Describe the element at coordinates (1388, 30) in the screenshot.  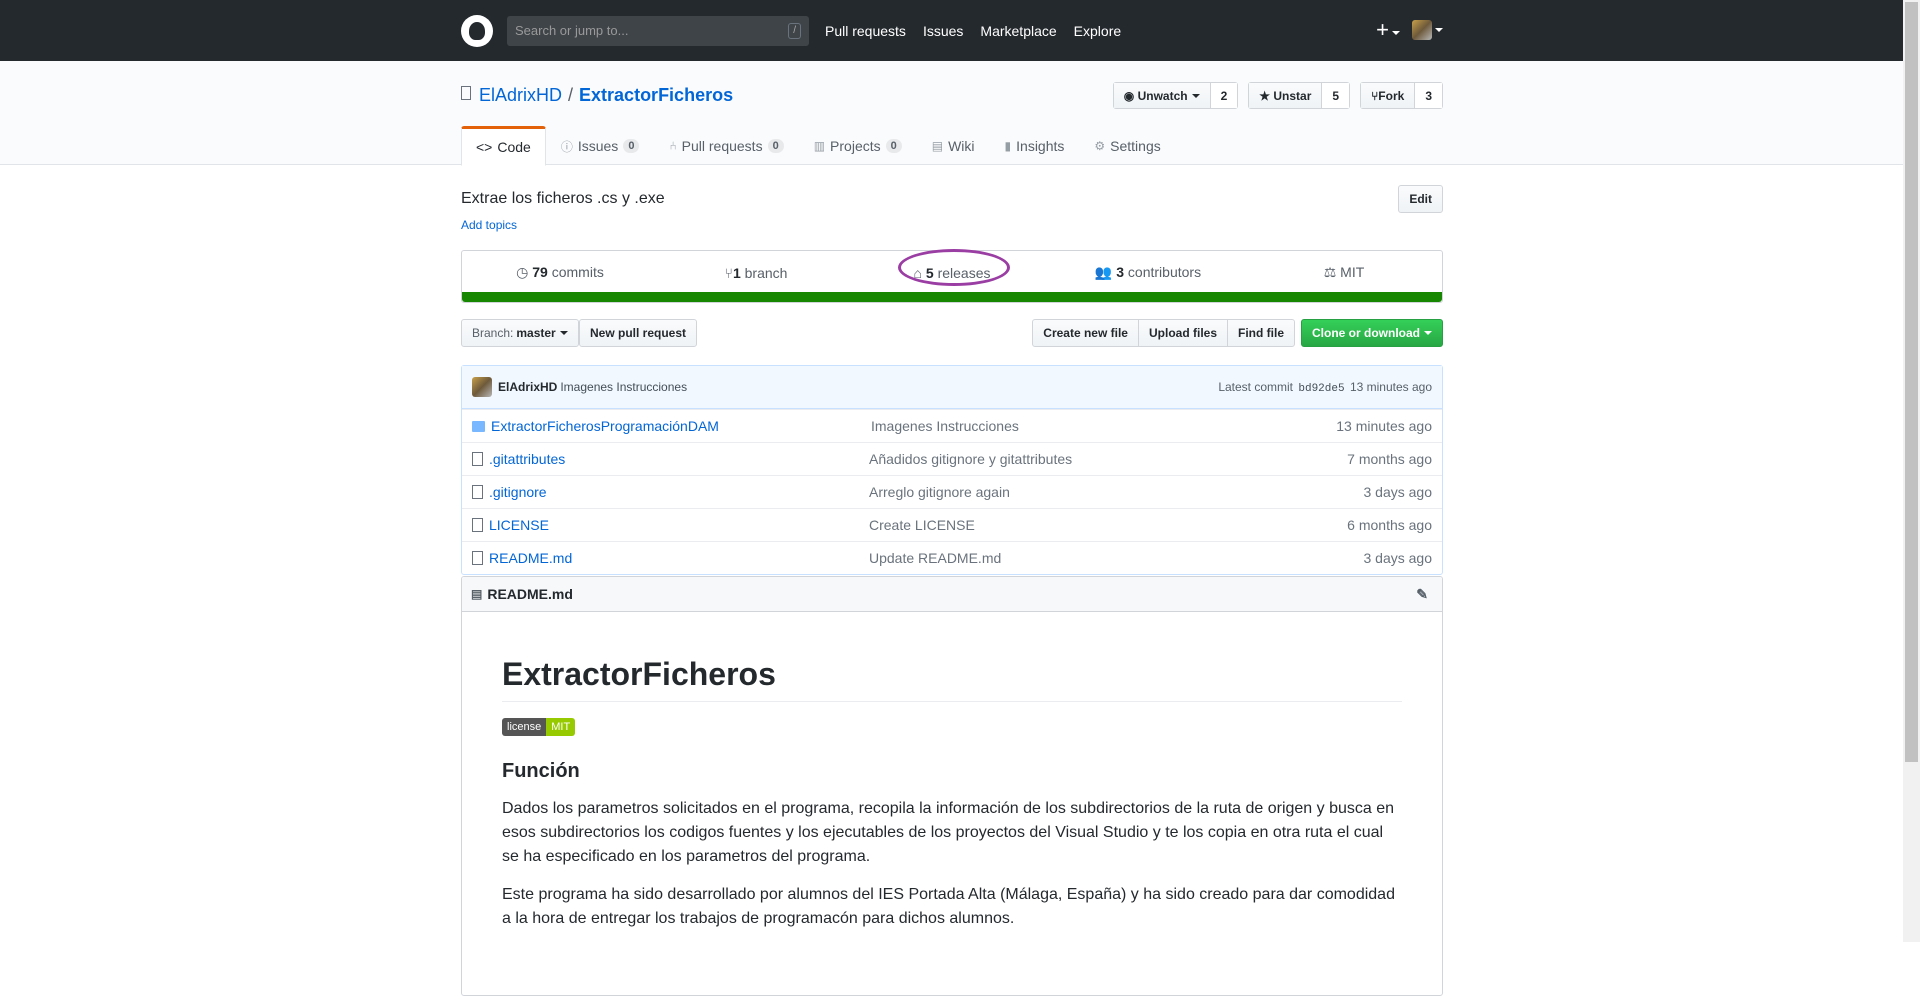
I see `new-menu-button: +` at that location.